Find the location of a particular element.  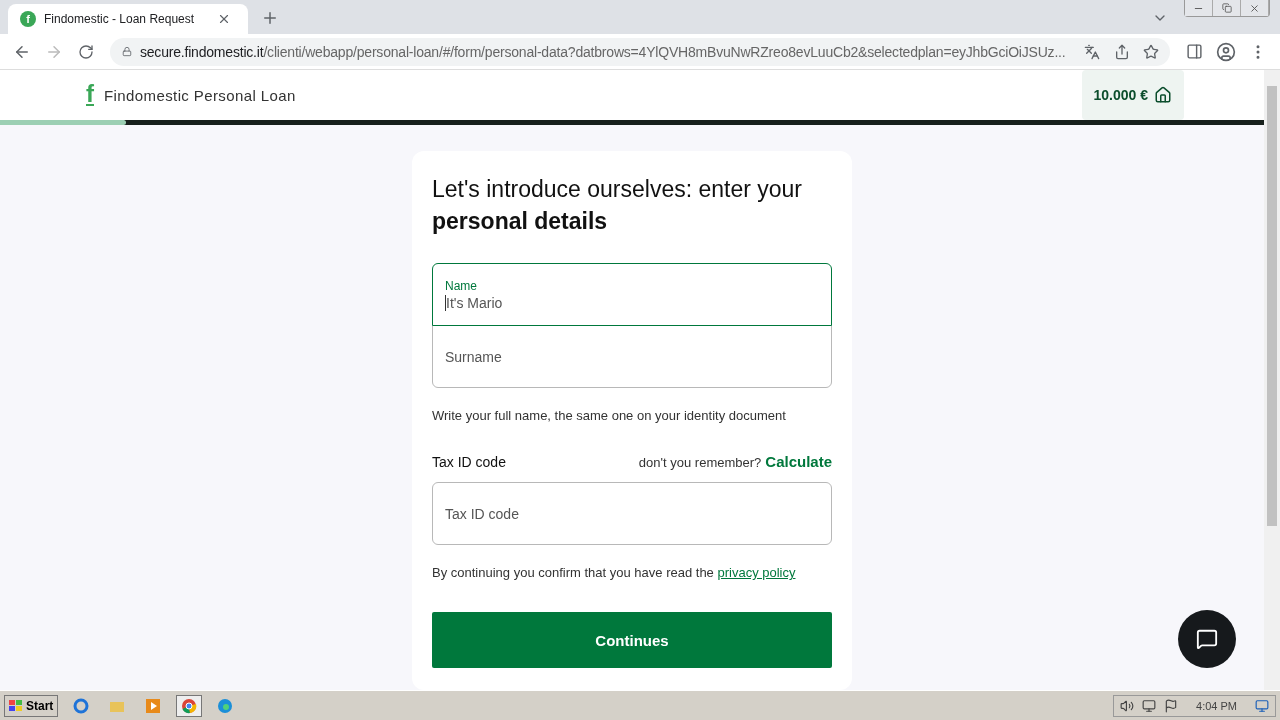

clock: 4:04 PM is located at coordinates (1216, 705).